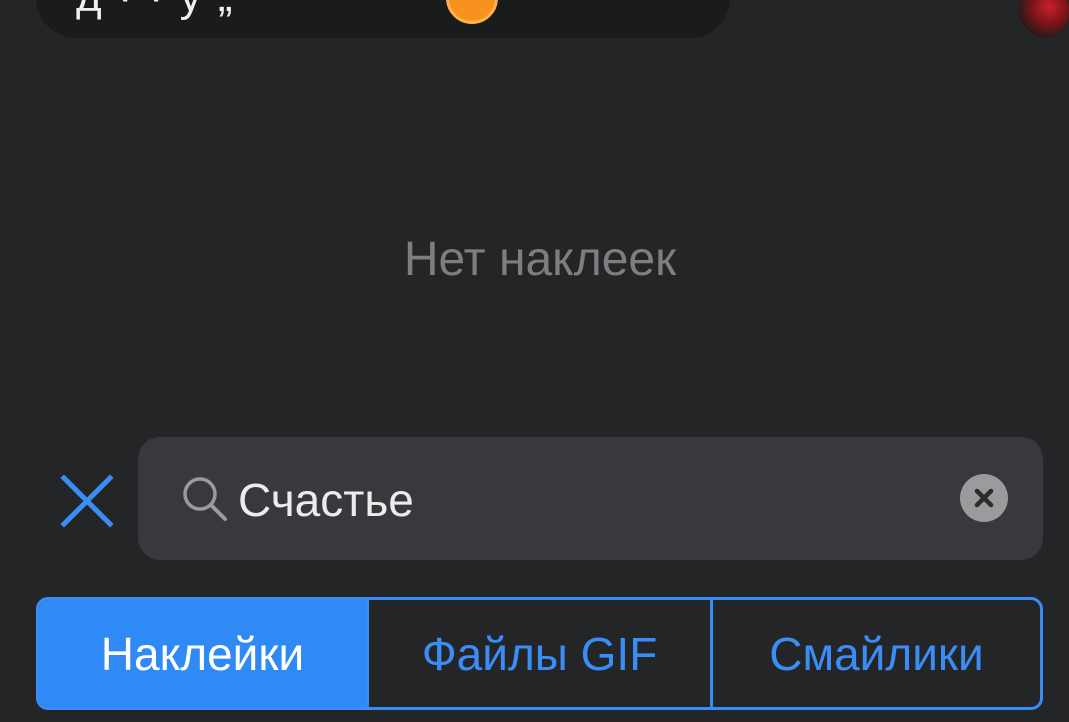  I want to click on search-icon, so click(205, 499).